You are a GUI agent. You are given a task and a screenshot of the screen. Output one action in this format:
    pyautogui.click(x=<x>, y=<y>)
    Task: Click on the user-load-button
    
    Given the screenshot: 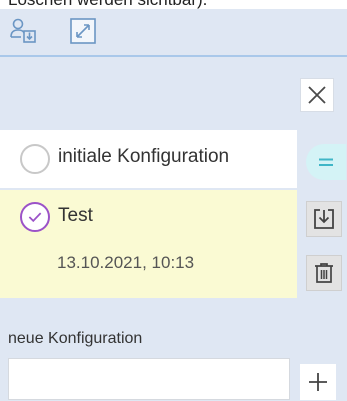 What is the action you would take?
    pyautogui.click(x=23, y=31)
    